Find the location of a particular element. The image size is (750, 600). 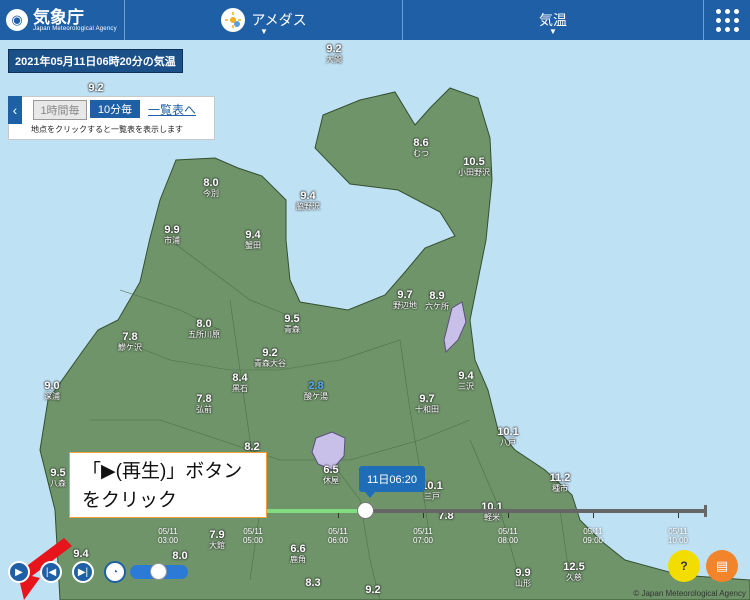

station-marker: 8.3 is located at coordinates (312, 584).